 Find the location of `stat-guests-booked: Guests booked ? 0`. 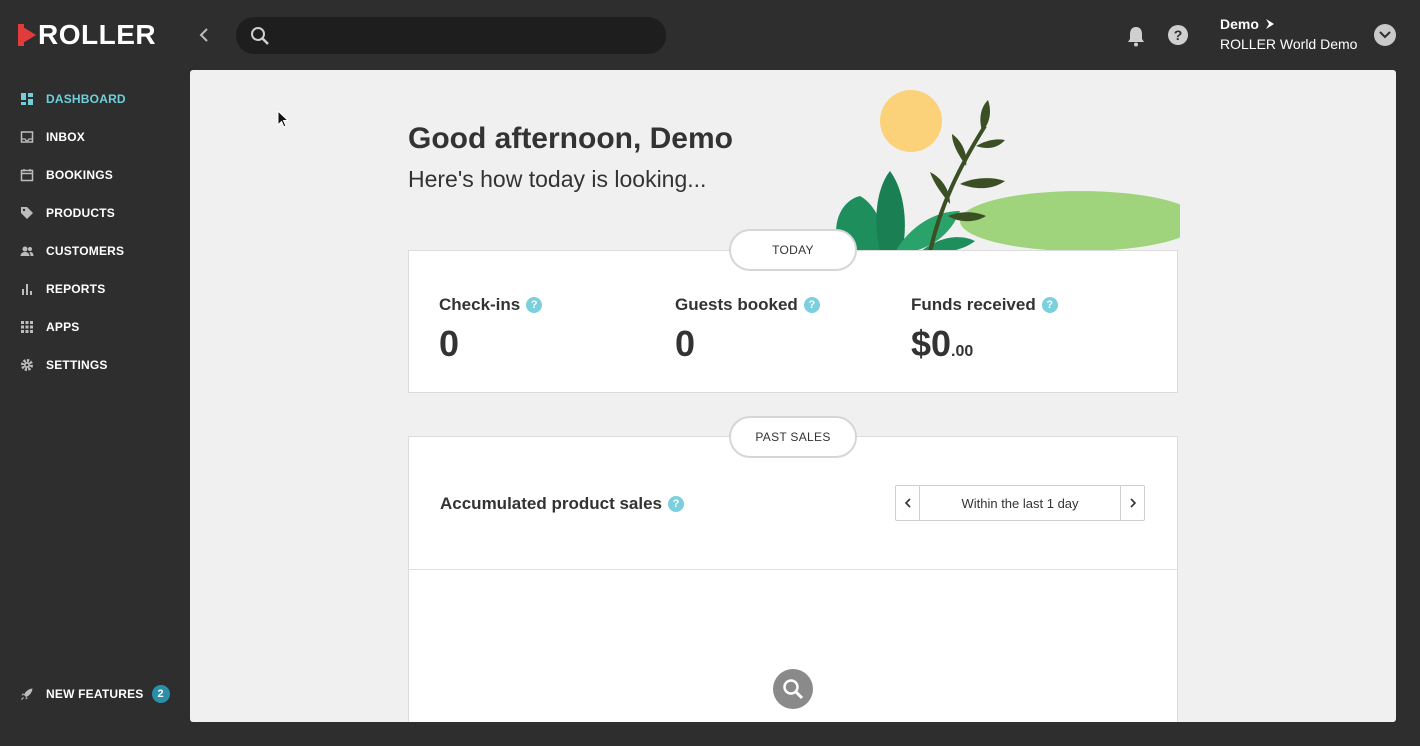

stat-guests-booked: Guests booked ? 0 is located at coordinates (747, 330).